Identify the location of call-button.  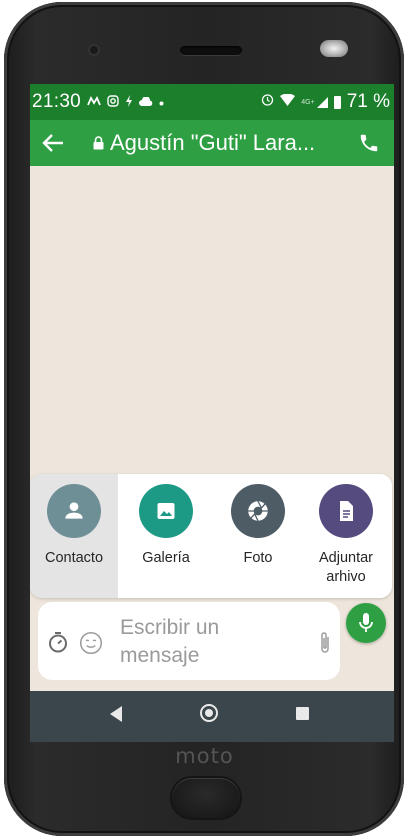
(369, 143).